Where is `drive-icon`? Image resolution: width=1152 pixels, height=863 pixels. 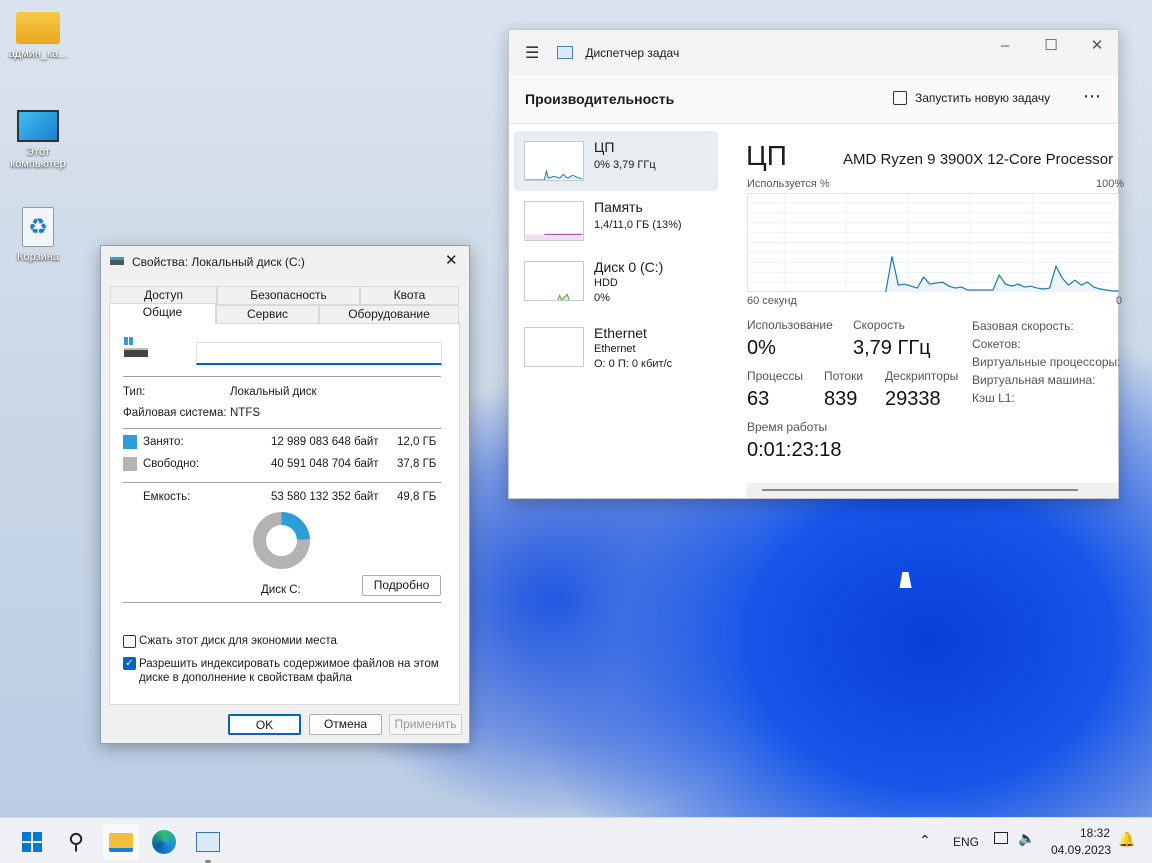
drive-icon is located at coordinates (136, 348).